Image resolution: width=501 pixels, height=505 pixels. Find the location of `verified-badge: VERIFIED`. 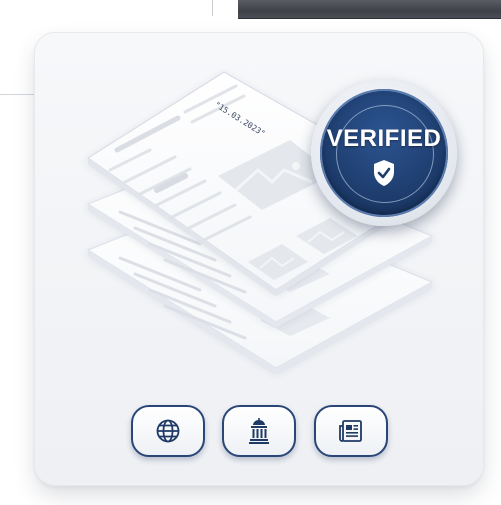

verified-badge: VERIFIED is located at coordinates (384, 153).